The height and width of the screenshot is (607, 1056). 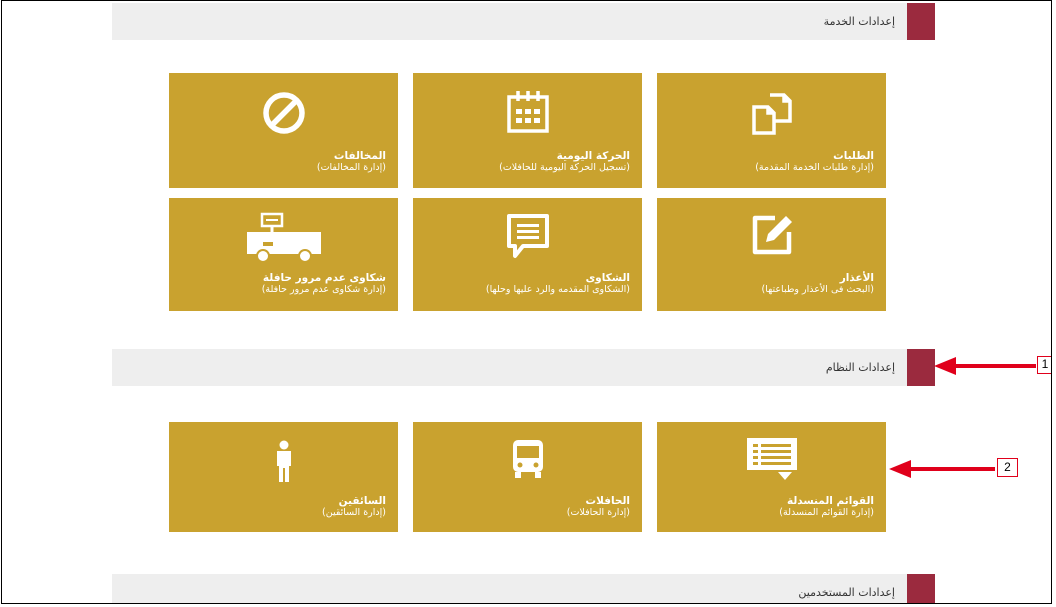 I want to click on tile-title: الحافلات, so click(x=607, y=501).